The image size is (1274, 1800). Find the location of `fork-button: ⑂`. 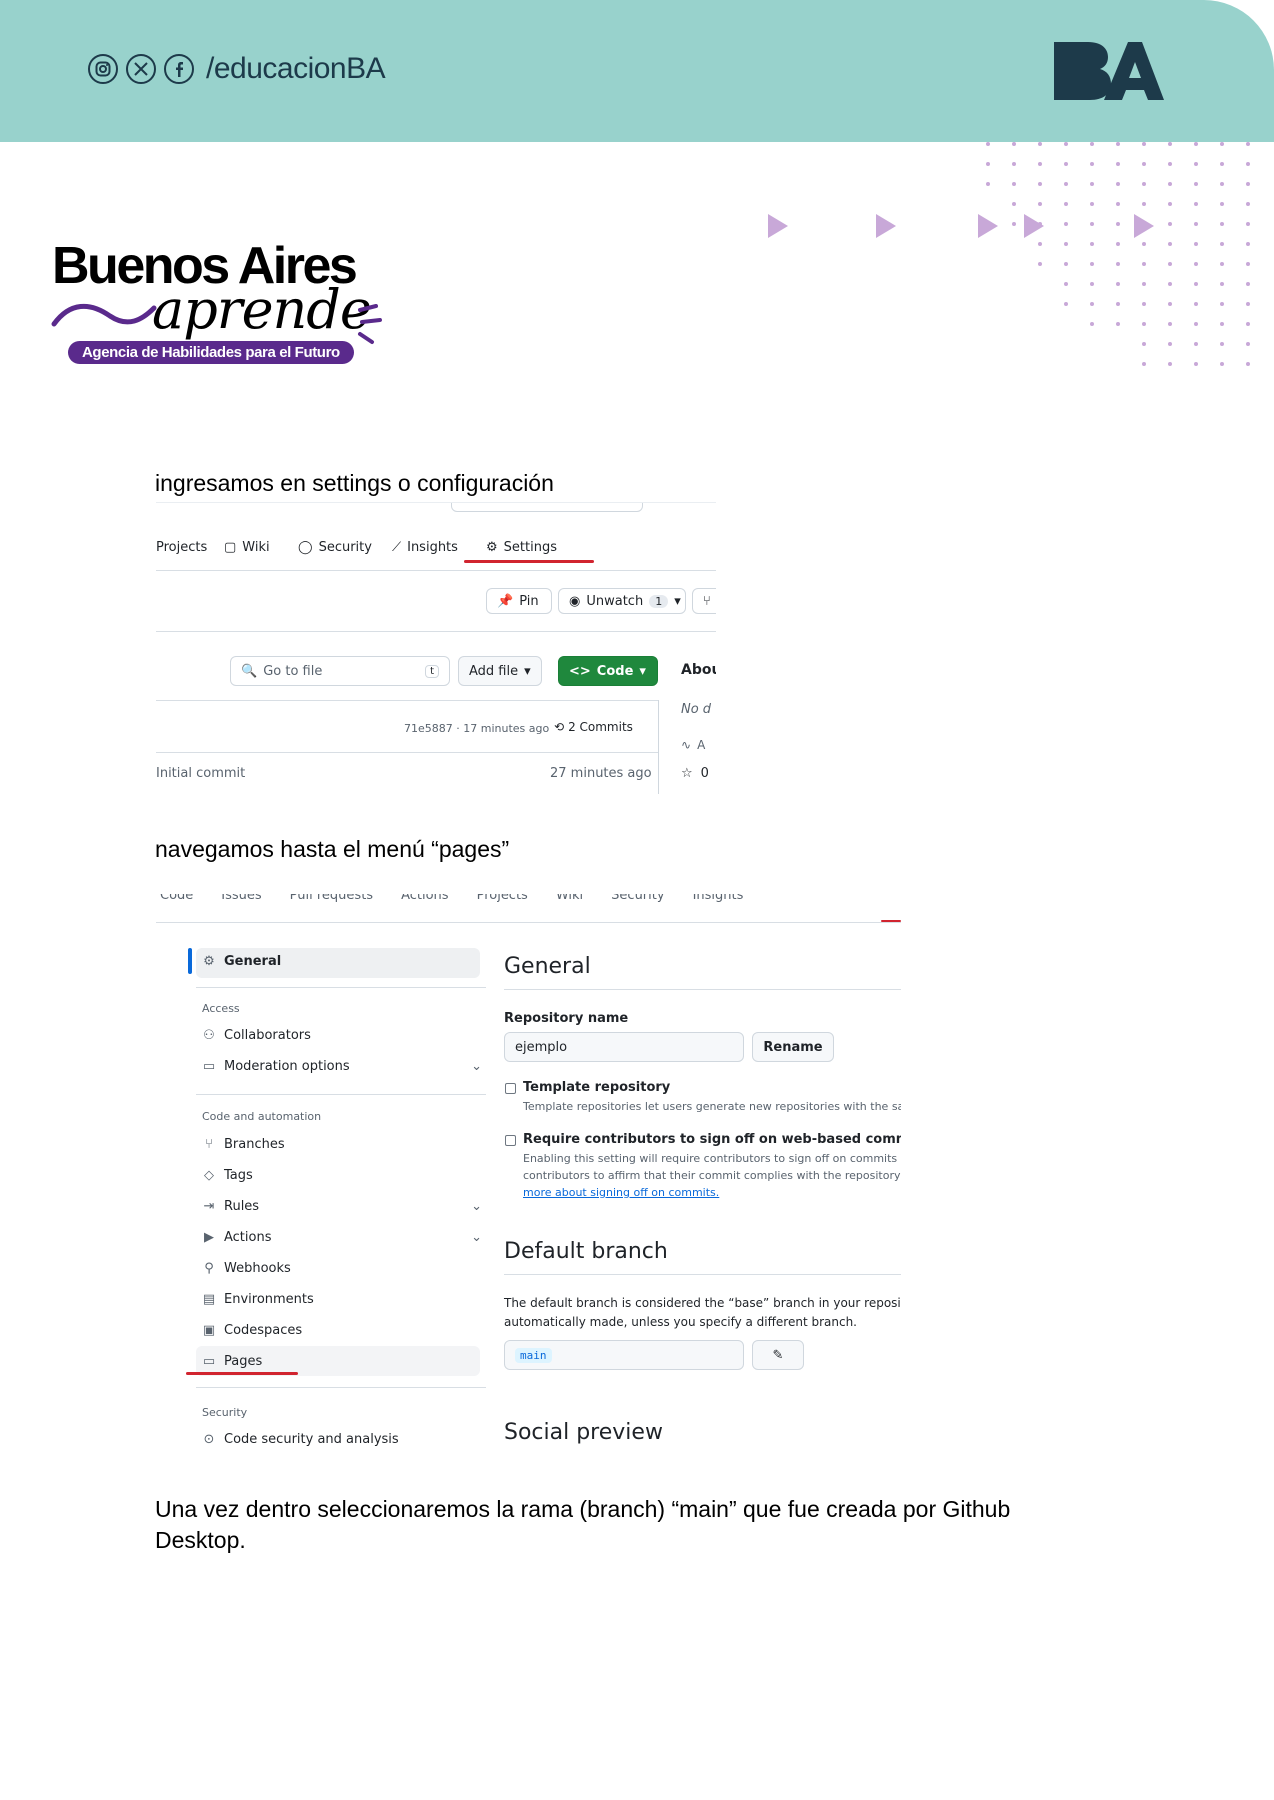

fork-button: ⑂ is located at coordinates (704, 601).